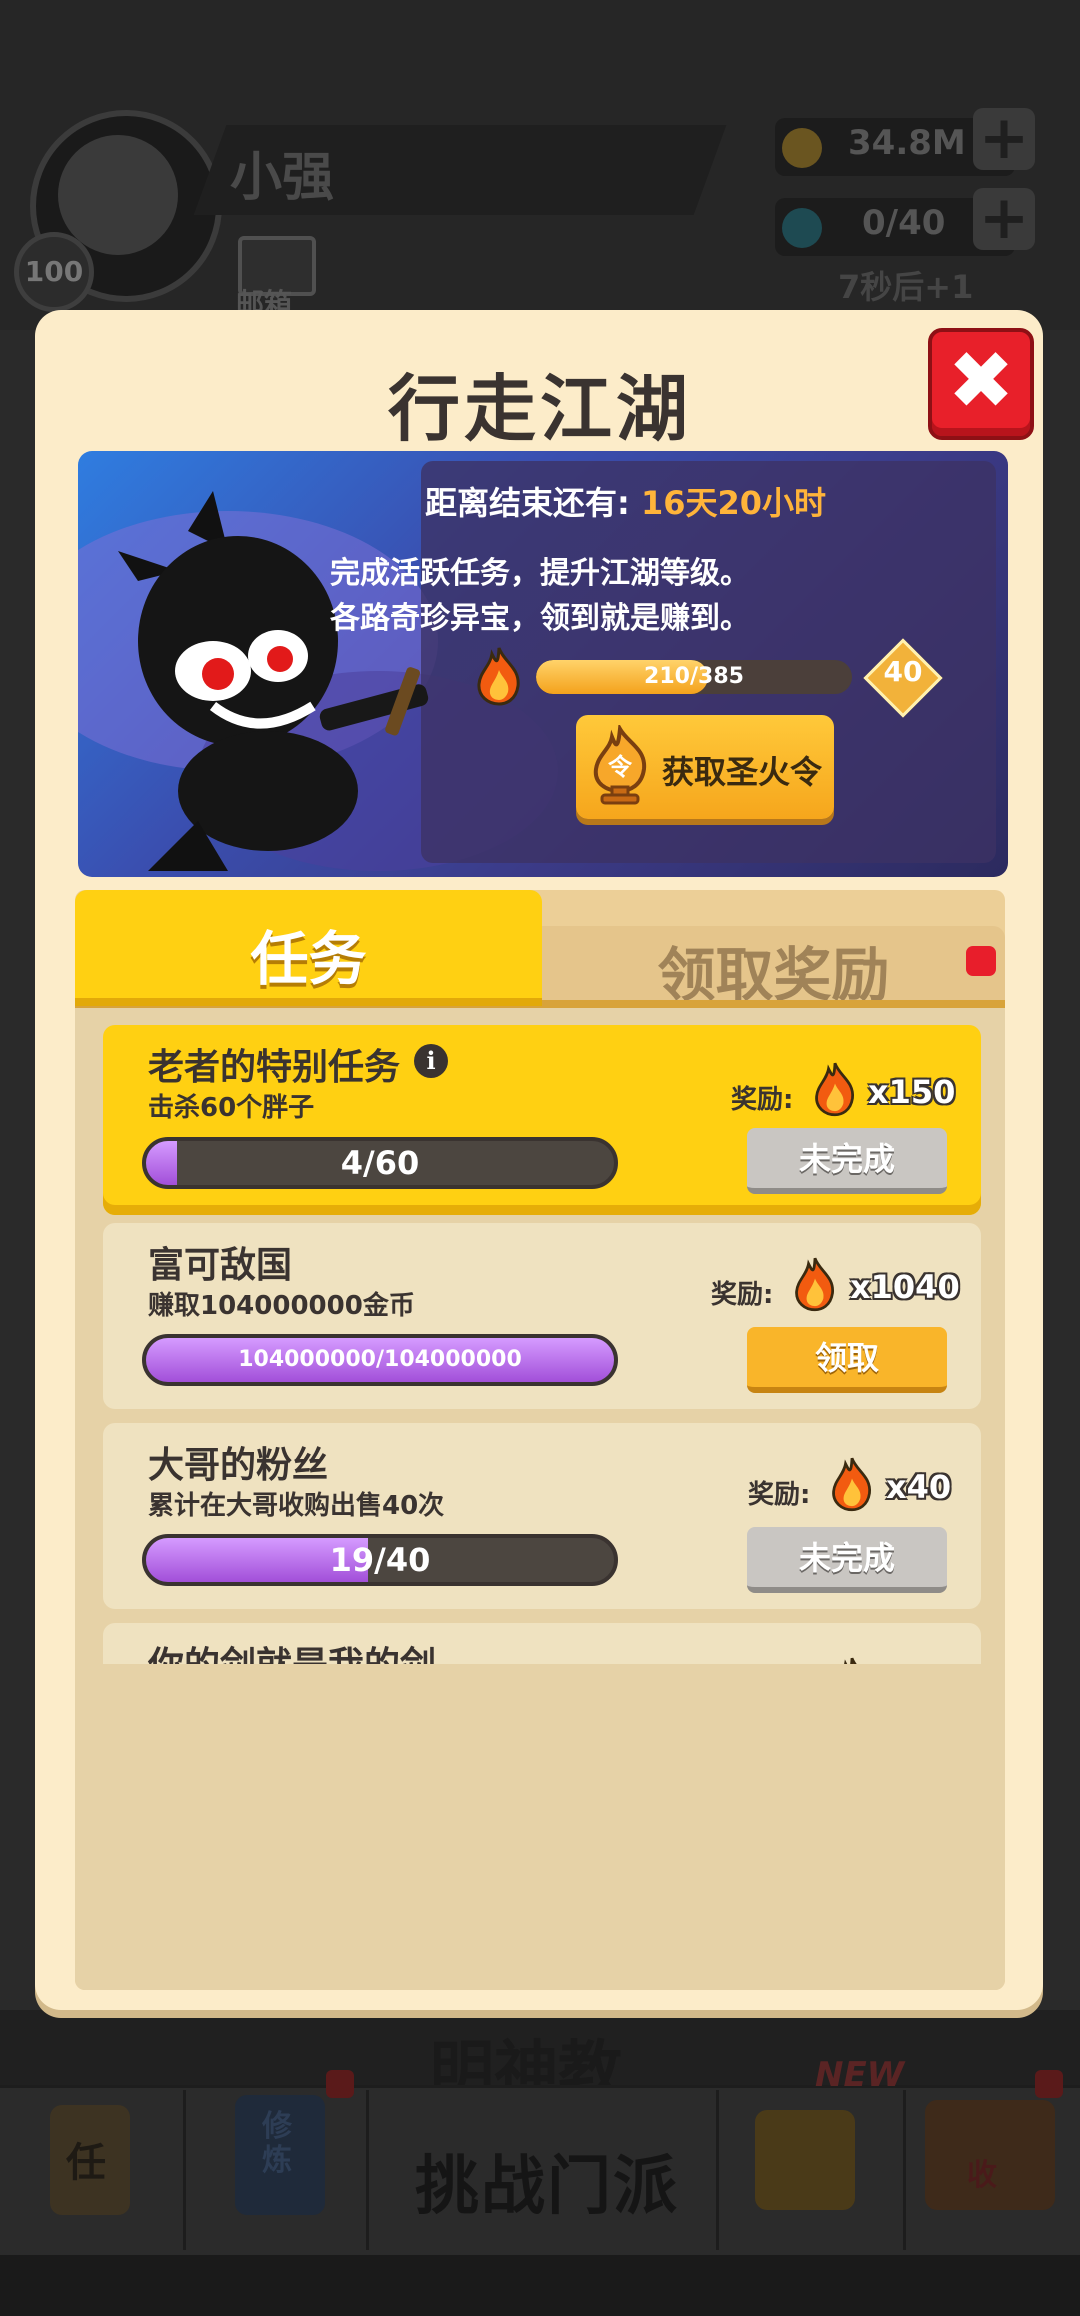  Describe the element at coordinates (527, 503) in the screenshot. I see `countdown-label: 距离结束还有:` at that location.